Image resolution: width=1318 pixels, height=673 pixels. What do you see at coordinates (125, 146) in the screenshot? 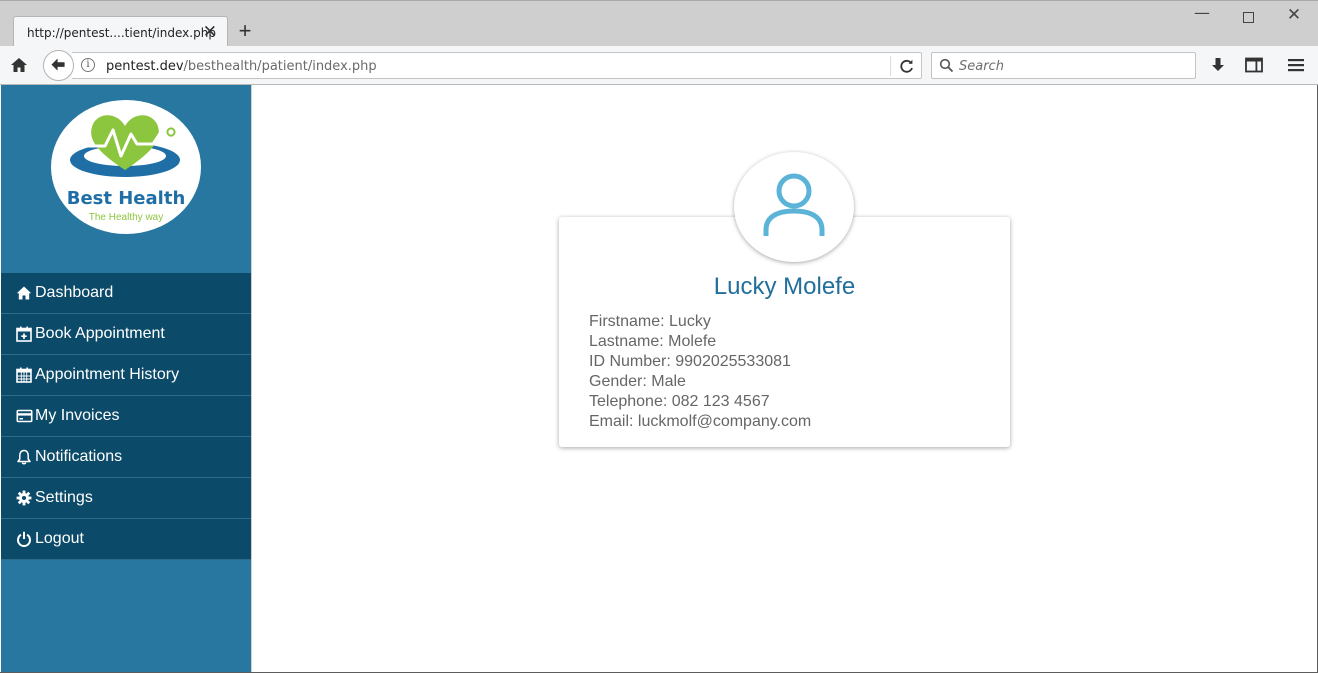
I see `heart-logo-icon` at bounding box center [125, 146].